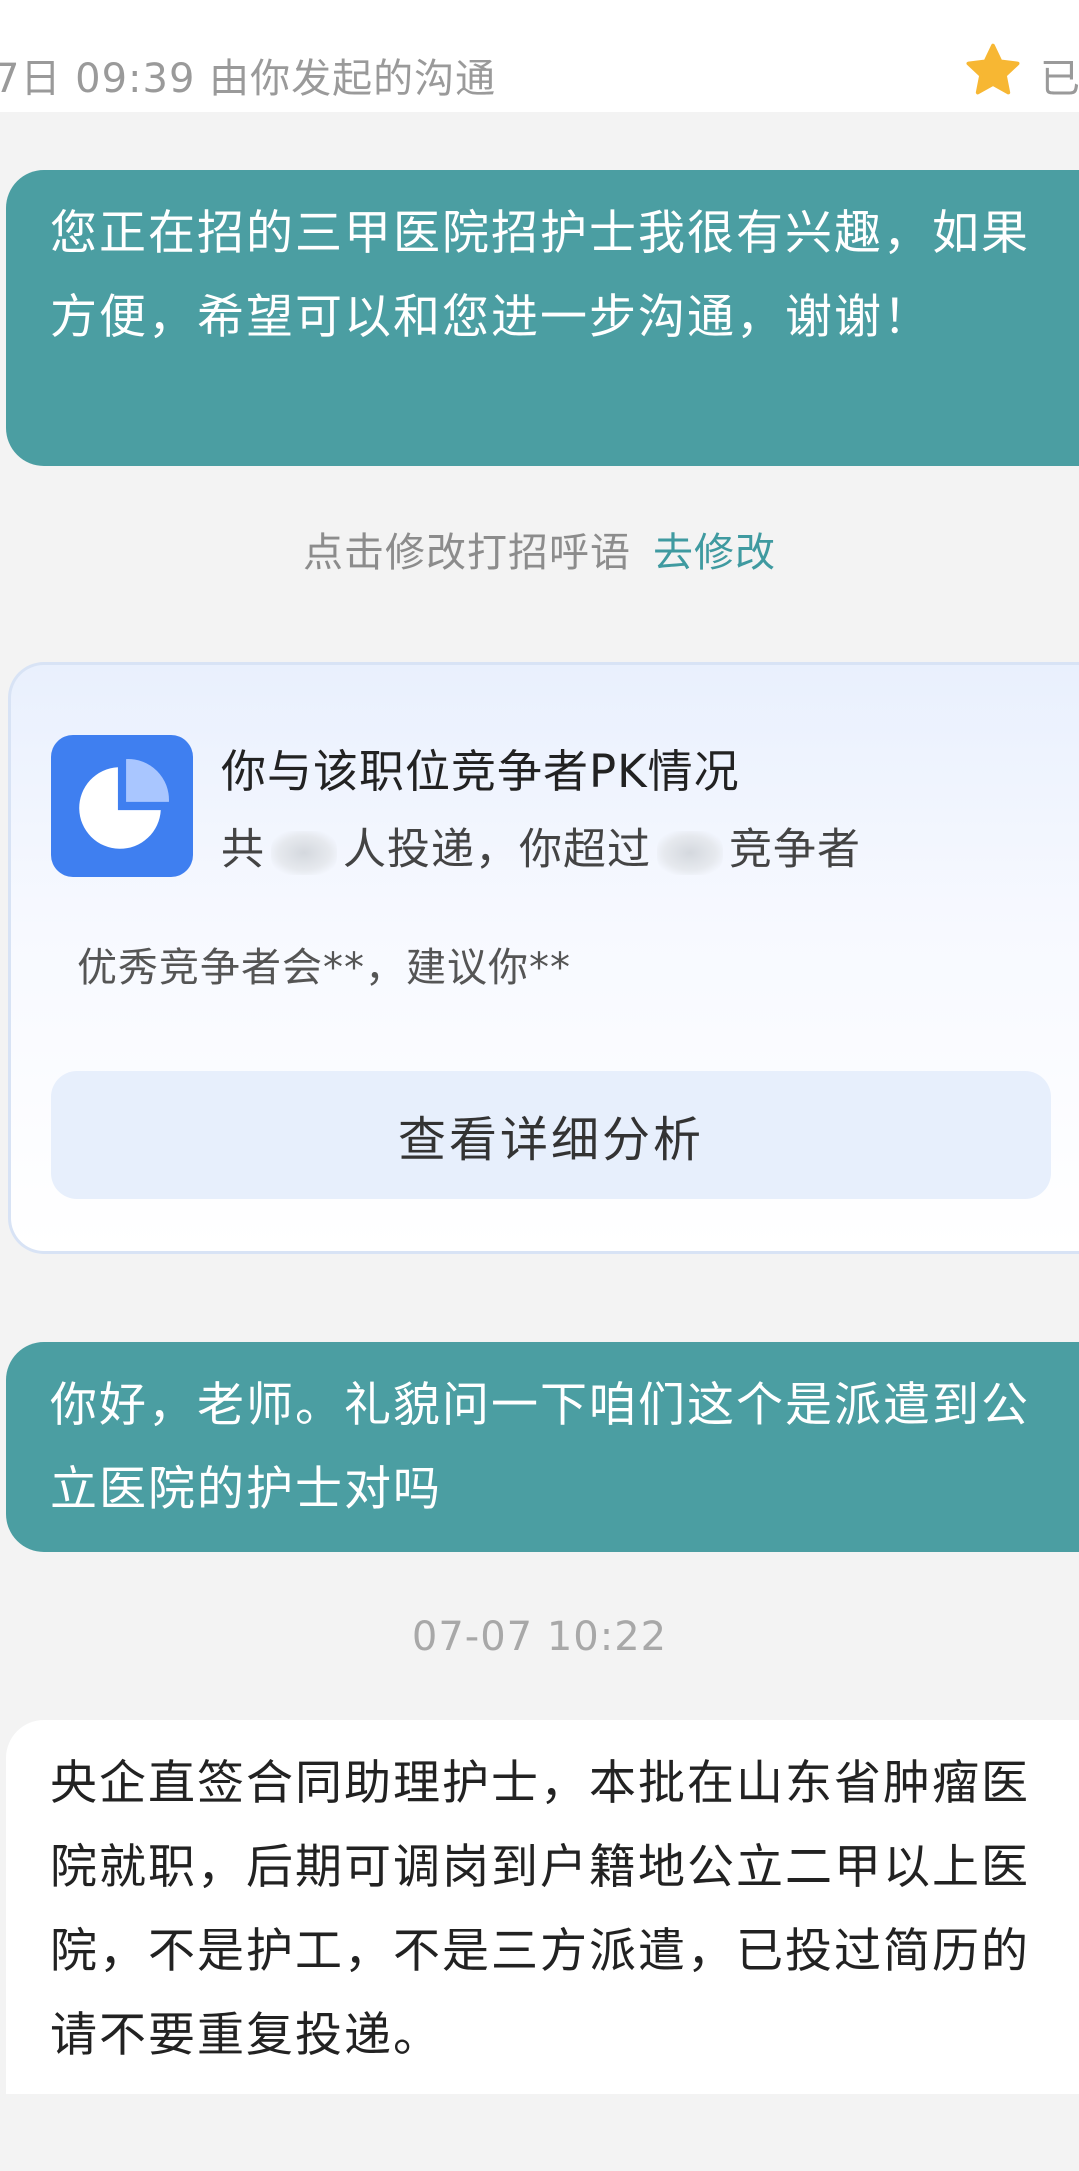 The image size is (1079, 2171). I want to click on pie-chart-icon, so click(122, 806).